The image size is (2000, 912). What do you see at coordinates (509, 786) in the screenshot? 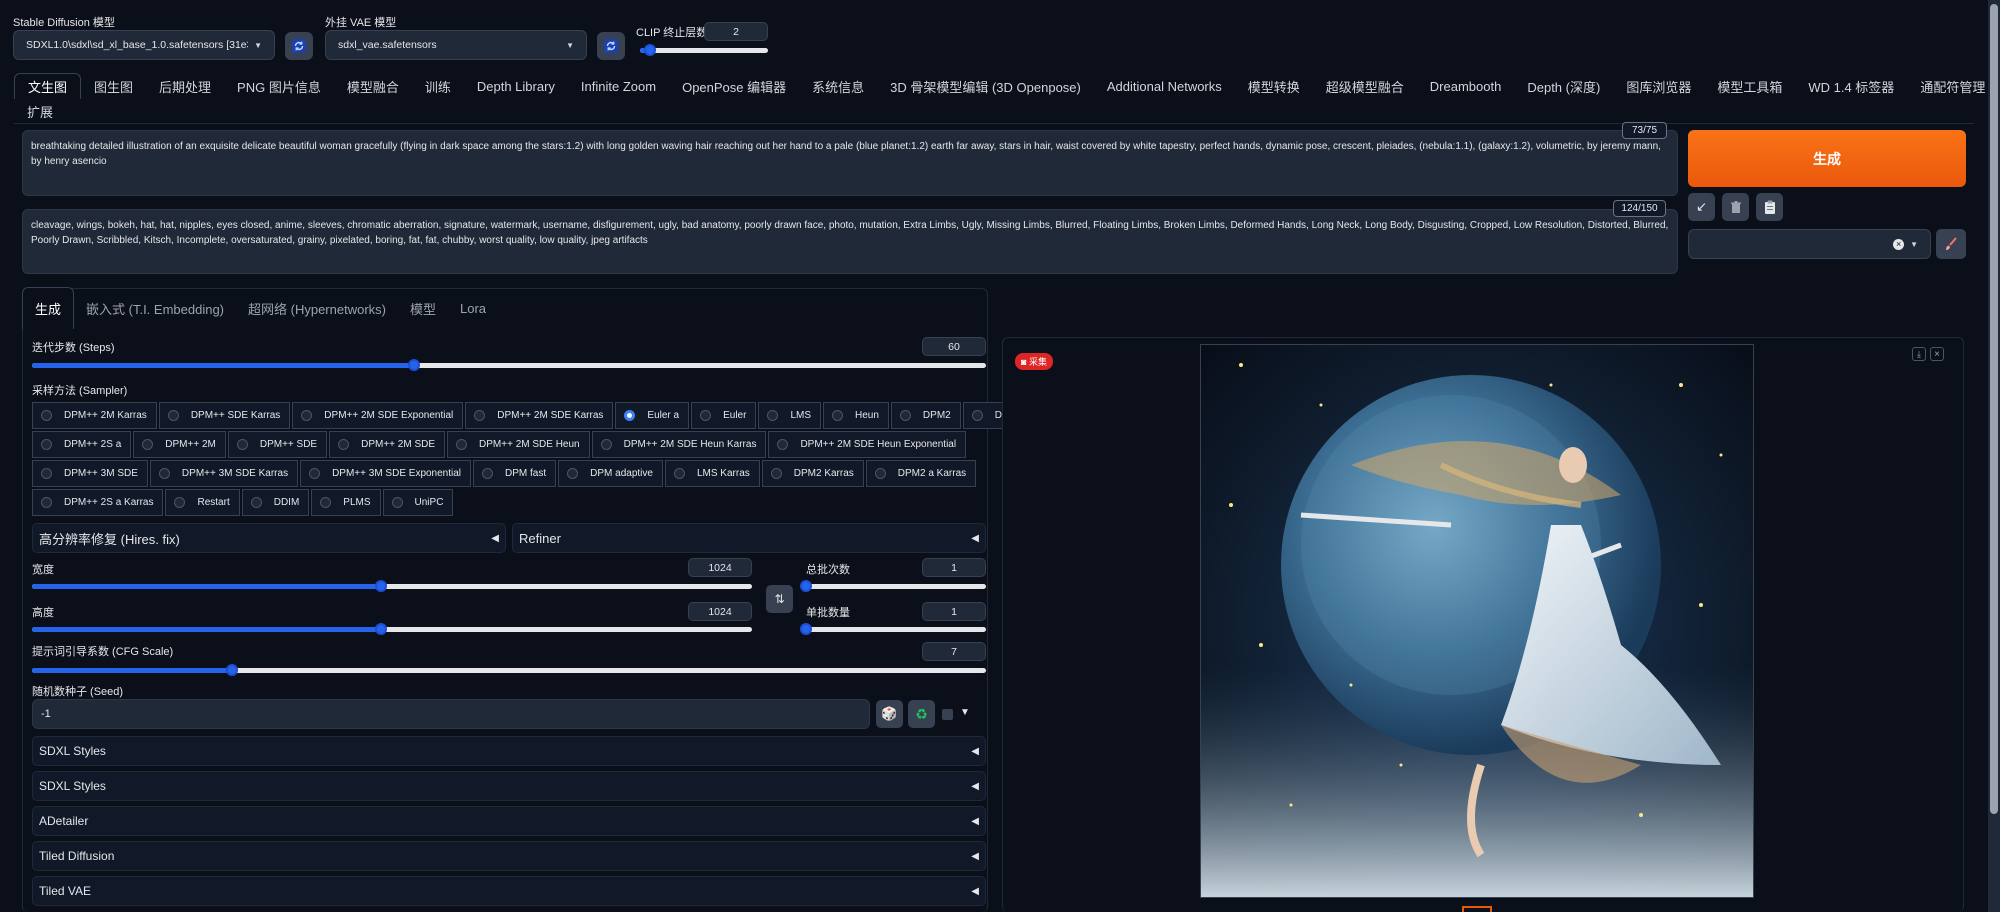
I see `accordion-1: SDXL Styles ◀` at bounding box center [509, 786].